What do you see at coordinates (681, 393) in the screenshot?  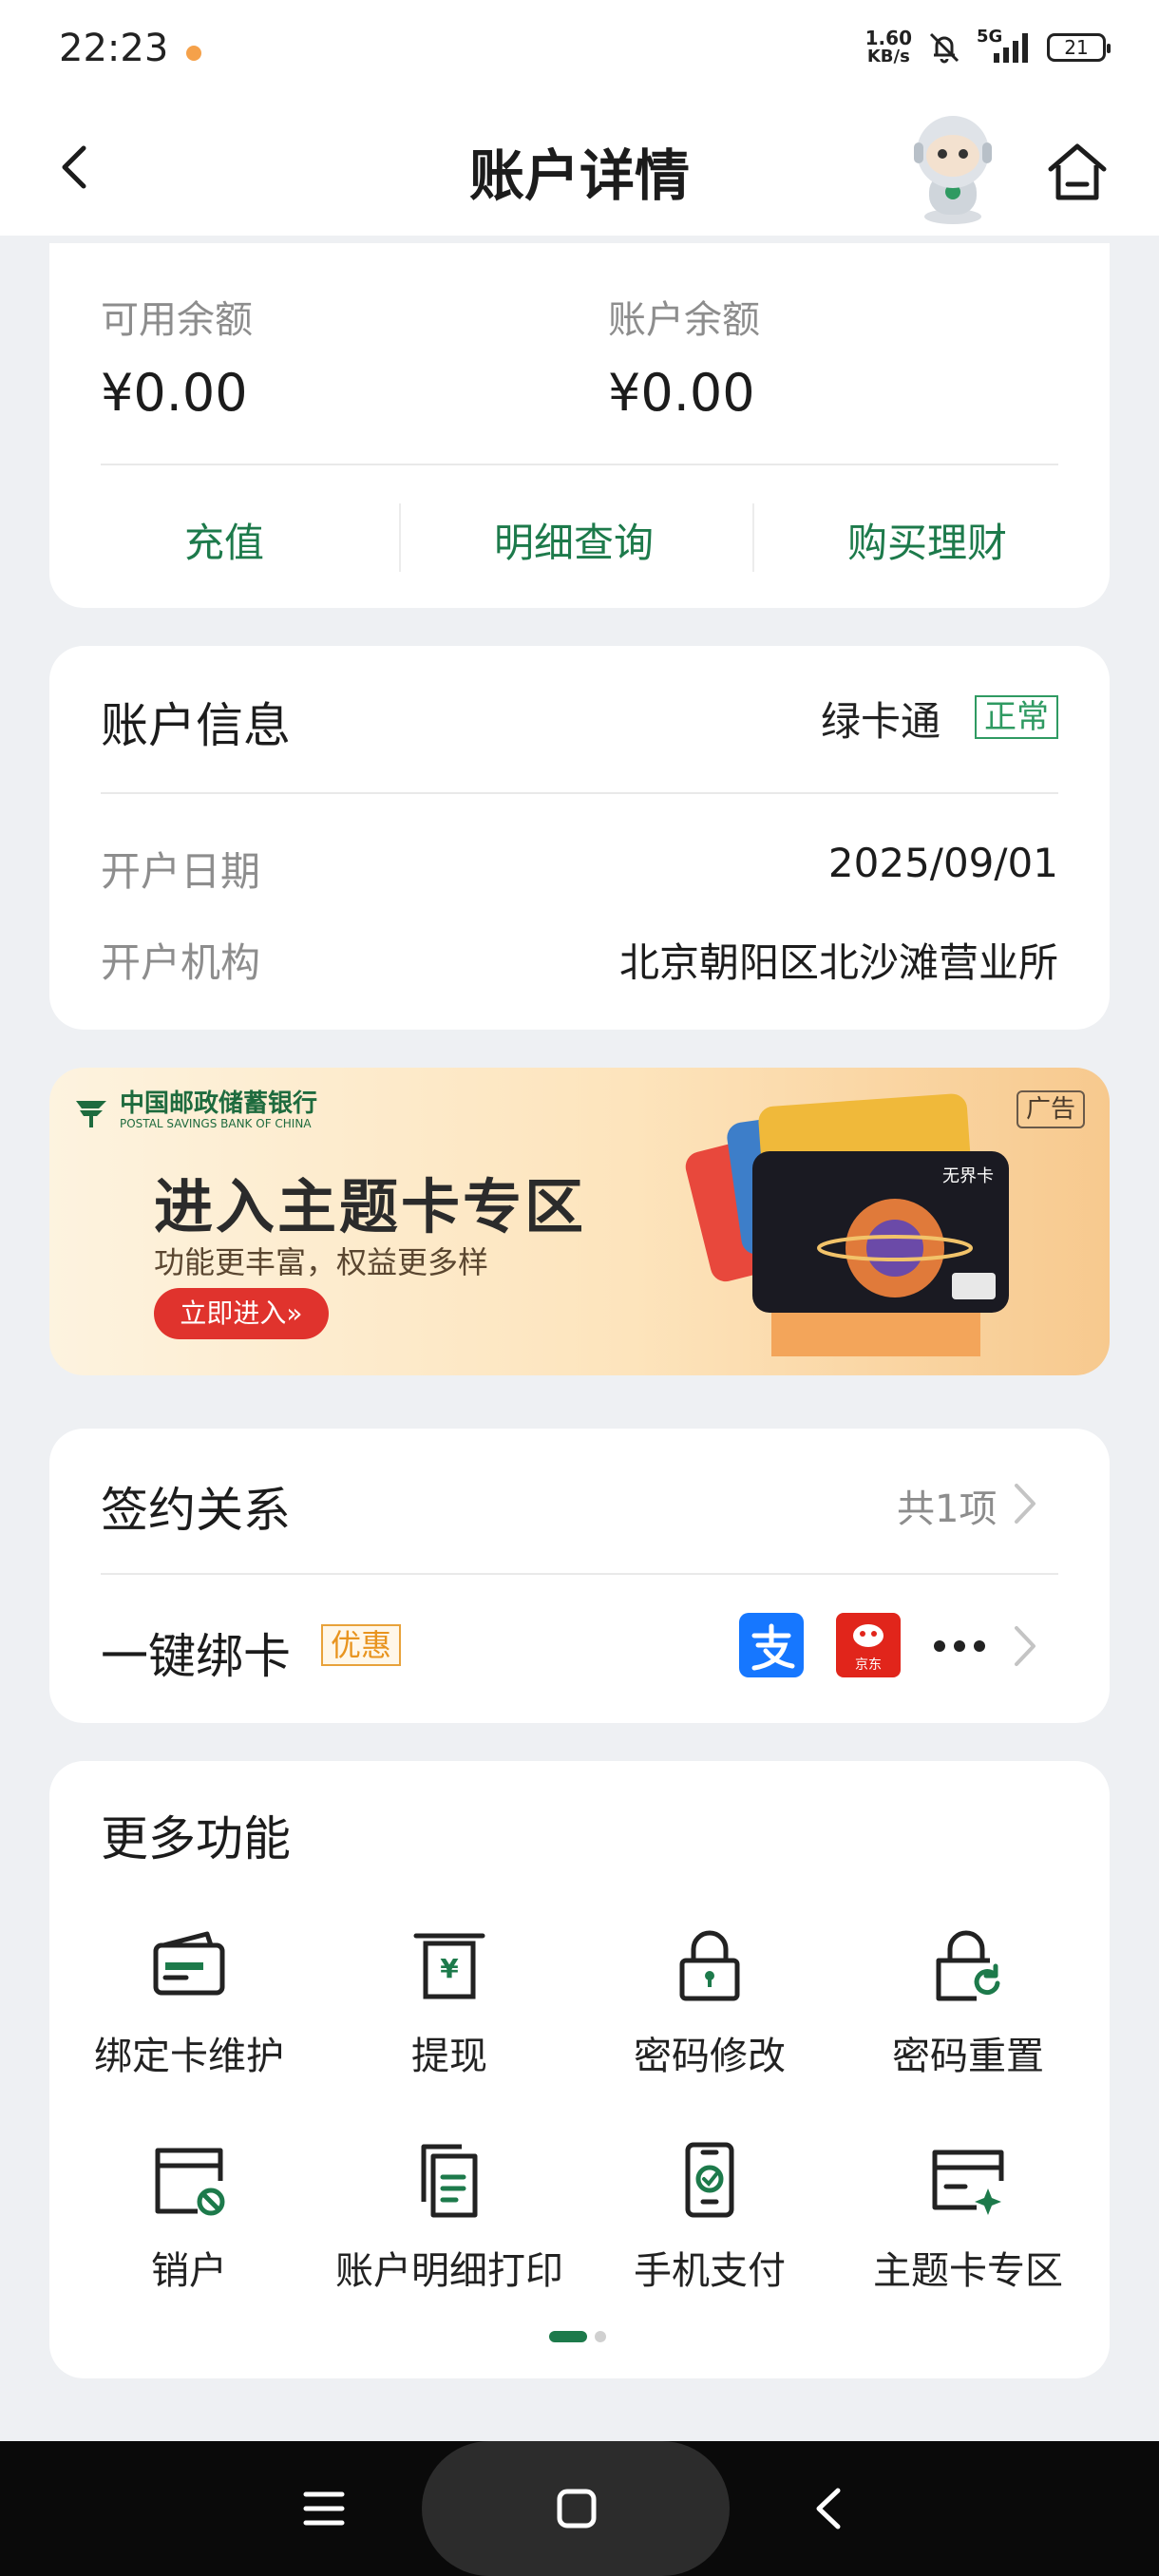 I see `account-balance-value: ¥0.00` at bounding box center [681, 393].